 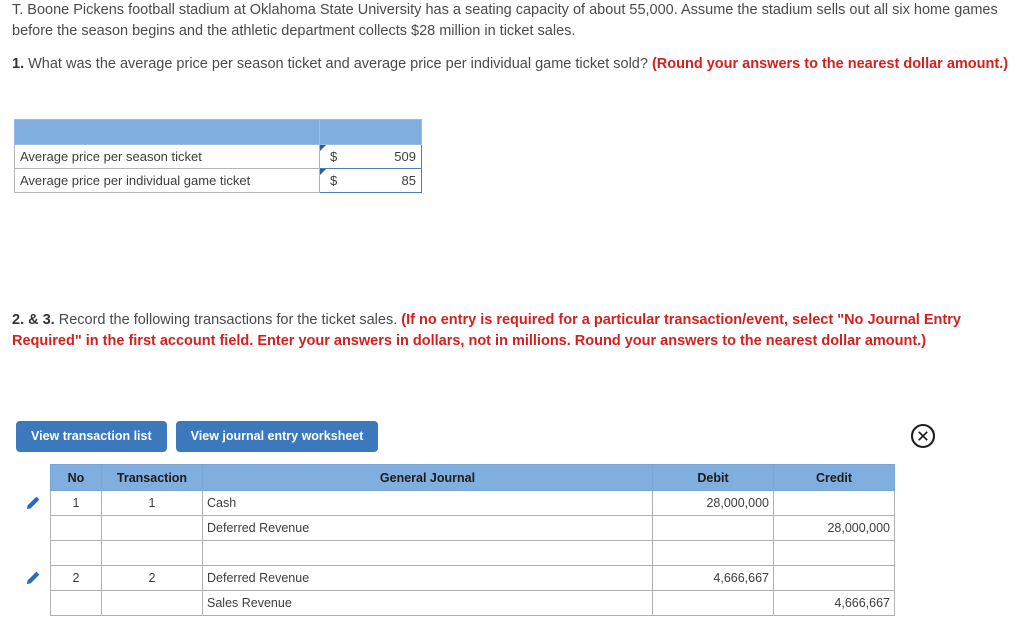 I want to click on question-1-number: 1., so click(x=18, y=64).